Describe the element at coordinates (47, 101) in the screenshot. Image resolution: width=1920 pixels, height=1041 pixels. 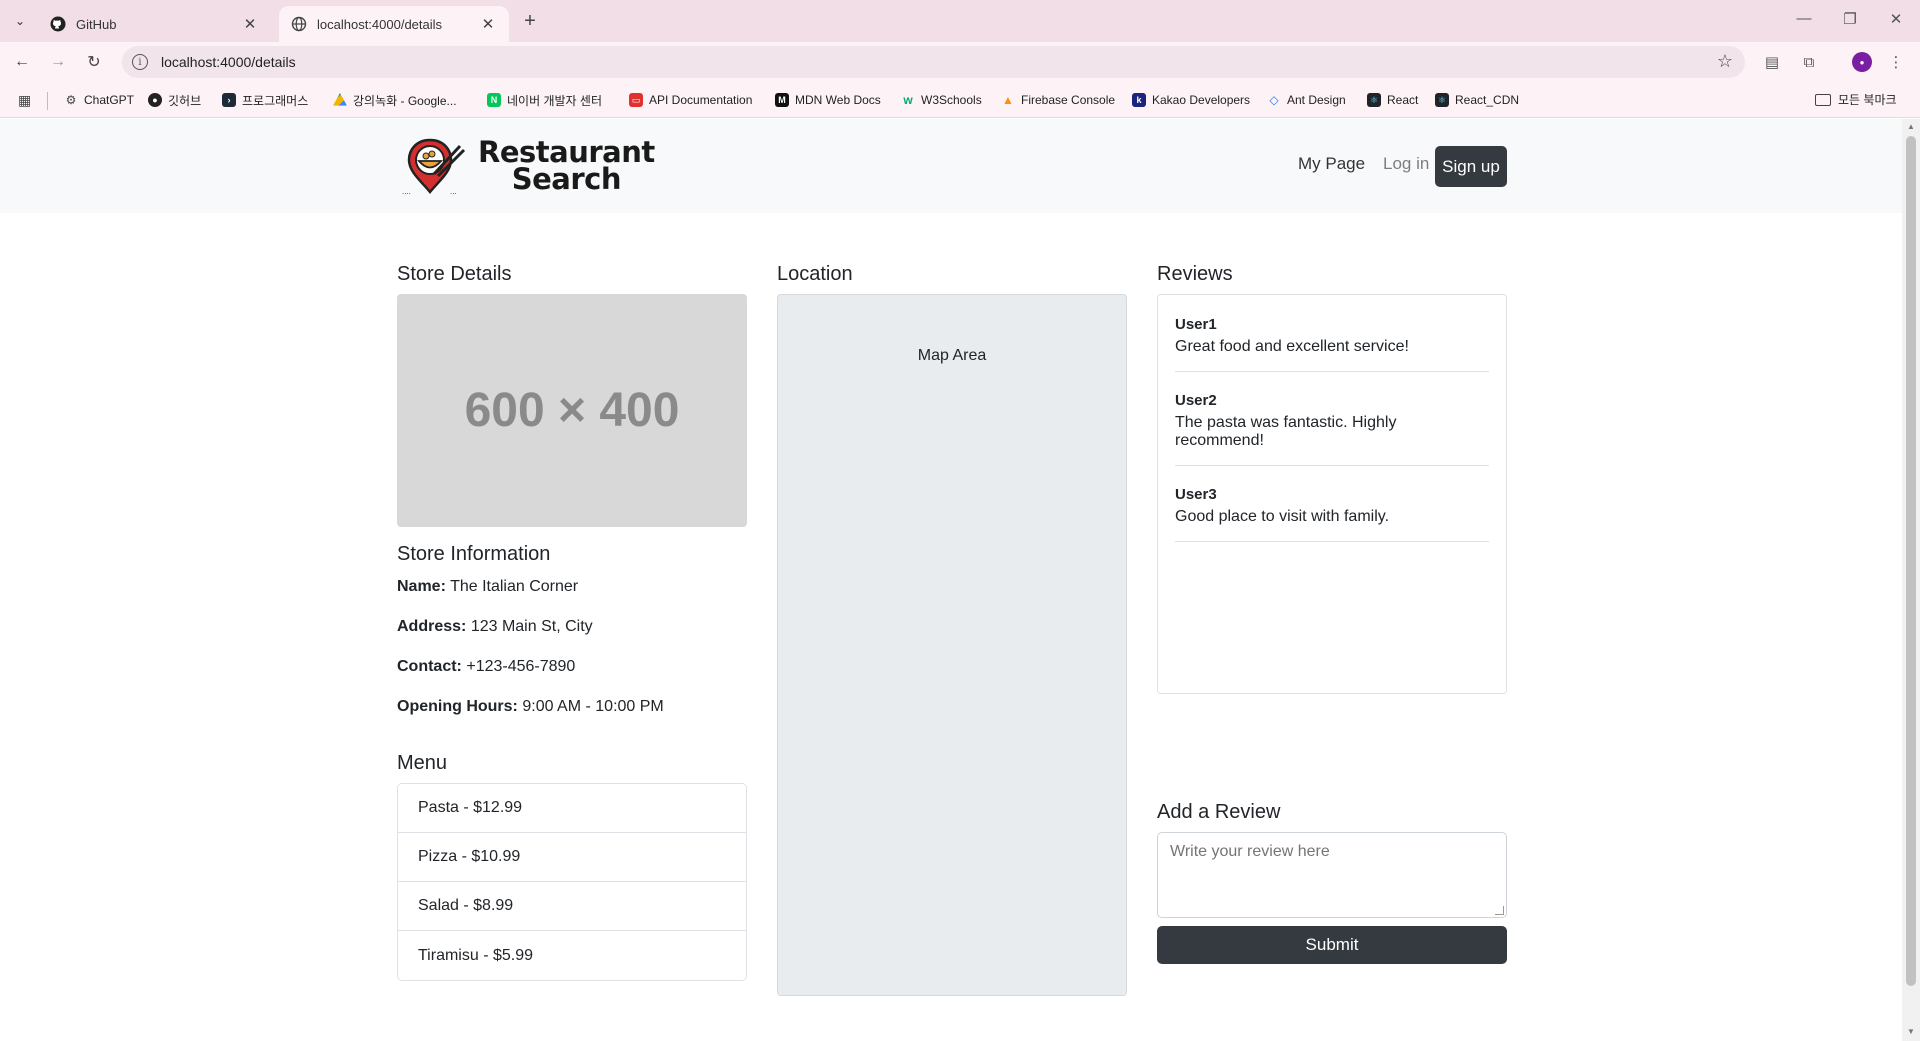
I see `bookmarks-divider` at that location.